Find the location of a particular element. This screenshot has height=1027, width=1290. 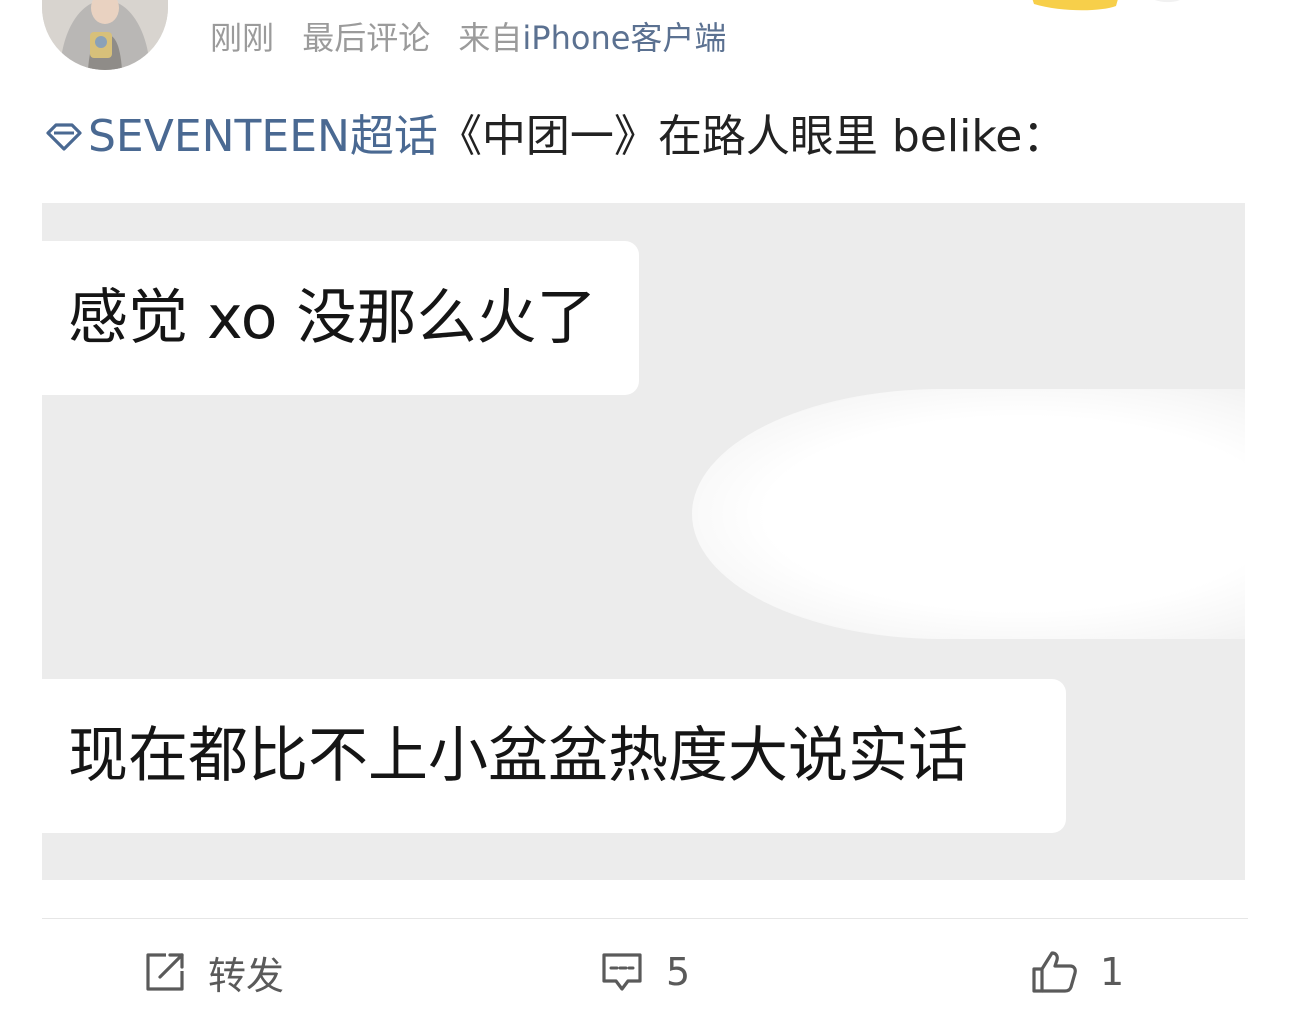

comment-button: 5 is located at coordinates (645, 972).